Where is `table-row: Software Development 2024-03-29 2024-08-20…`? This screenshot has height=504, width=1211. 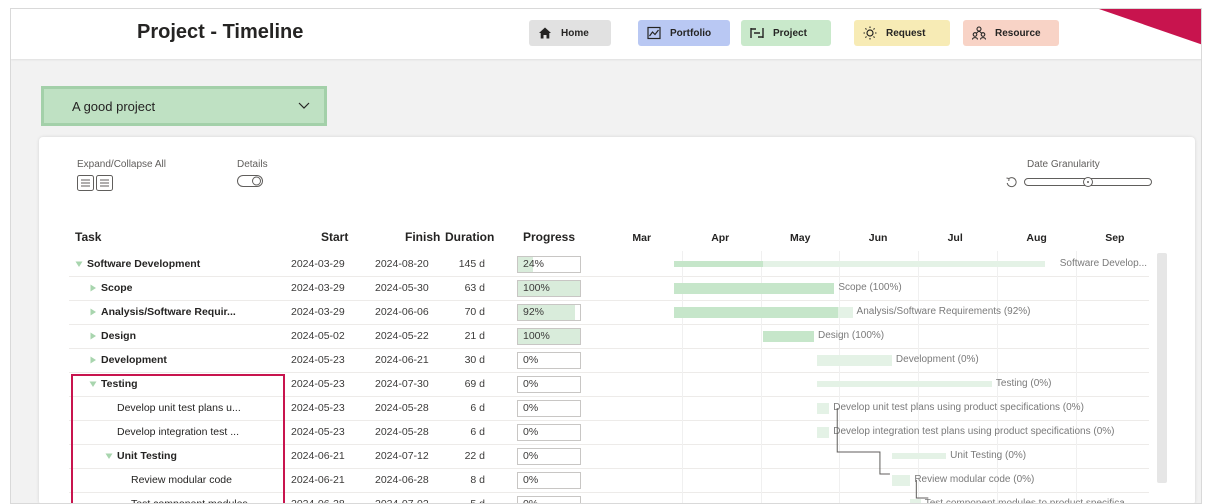
table-row: Software Development 2024-03-29 2024-08-20… is located at coordinates (333, 265).